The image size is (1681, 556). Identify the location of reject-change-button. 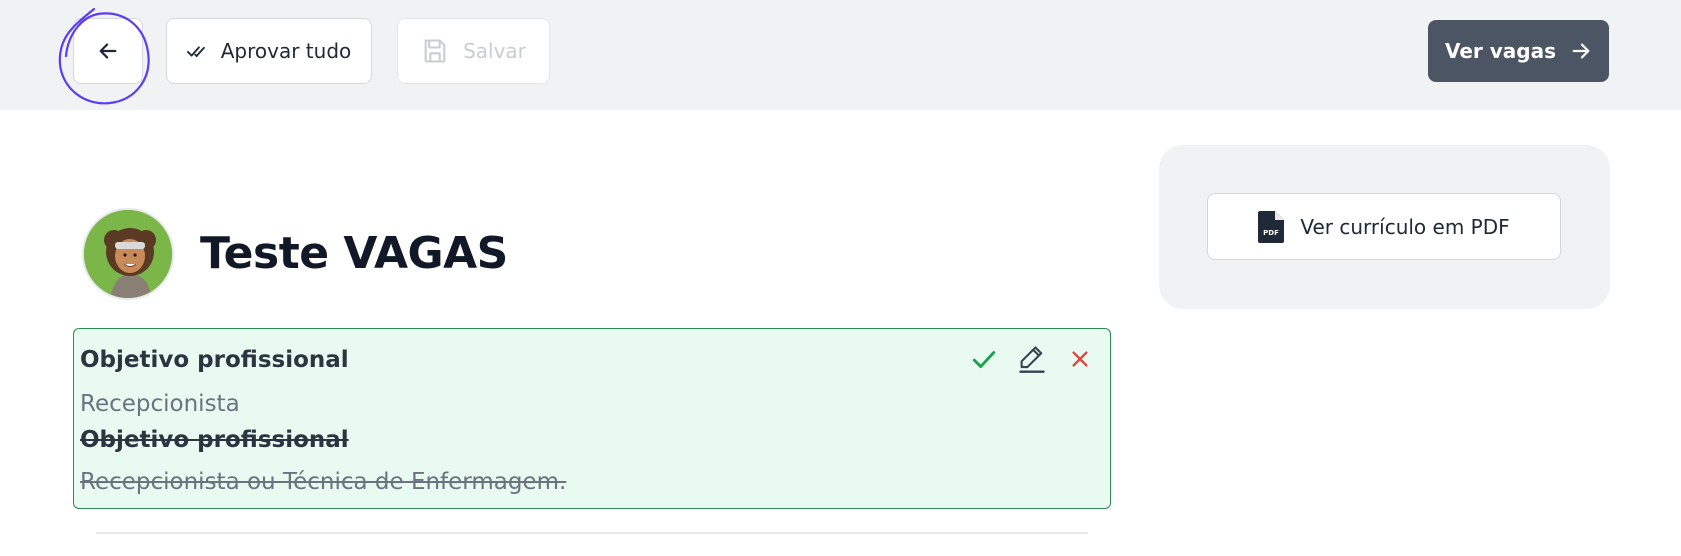
(1080, 359).